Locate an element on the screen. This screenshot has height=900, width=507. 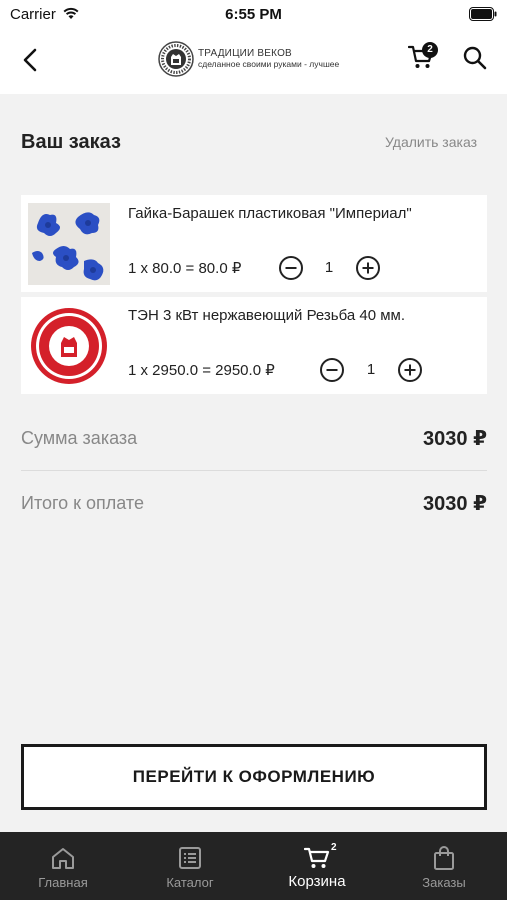
tab-orders: Заказы is located at coordinates (444, 866).